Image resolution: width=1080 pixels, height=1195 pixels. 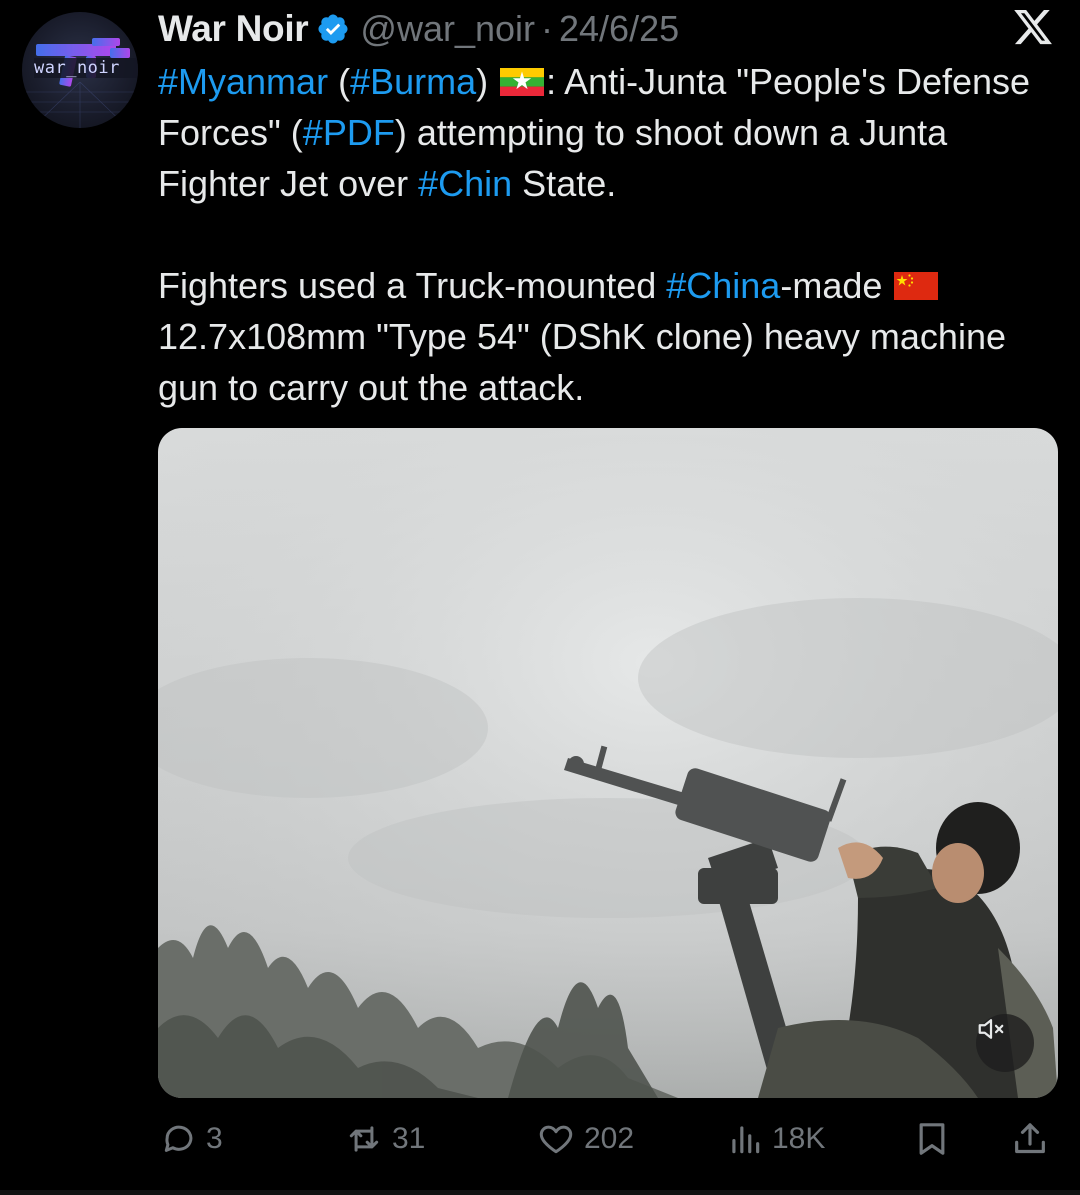 I want to click on tweet-header: War Noir @war_noir · 24/6/25, so click(x=418, y=29).